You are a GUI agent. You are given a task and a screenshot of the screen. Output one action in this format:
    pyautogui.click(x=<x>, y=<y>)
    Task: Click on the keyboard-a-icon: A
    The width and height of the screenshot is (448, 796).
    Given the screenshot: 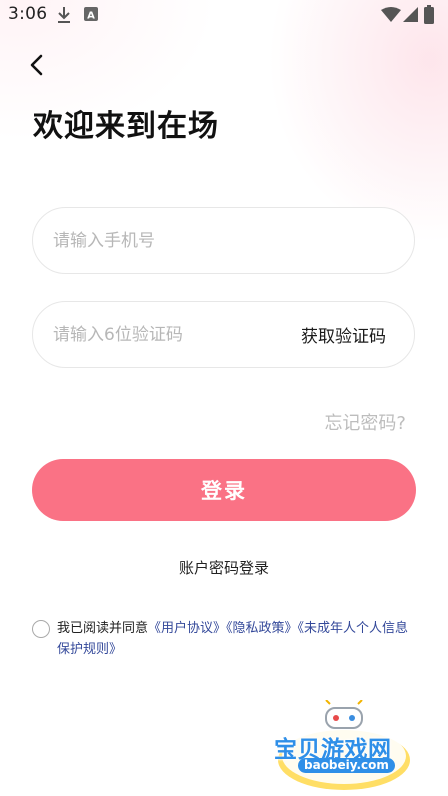 What is the action you would take?
    pyautogui.click(x=91, y=16)
    